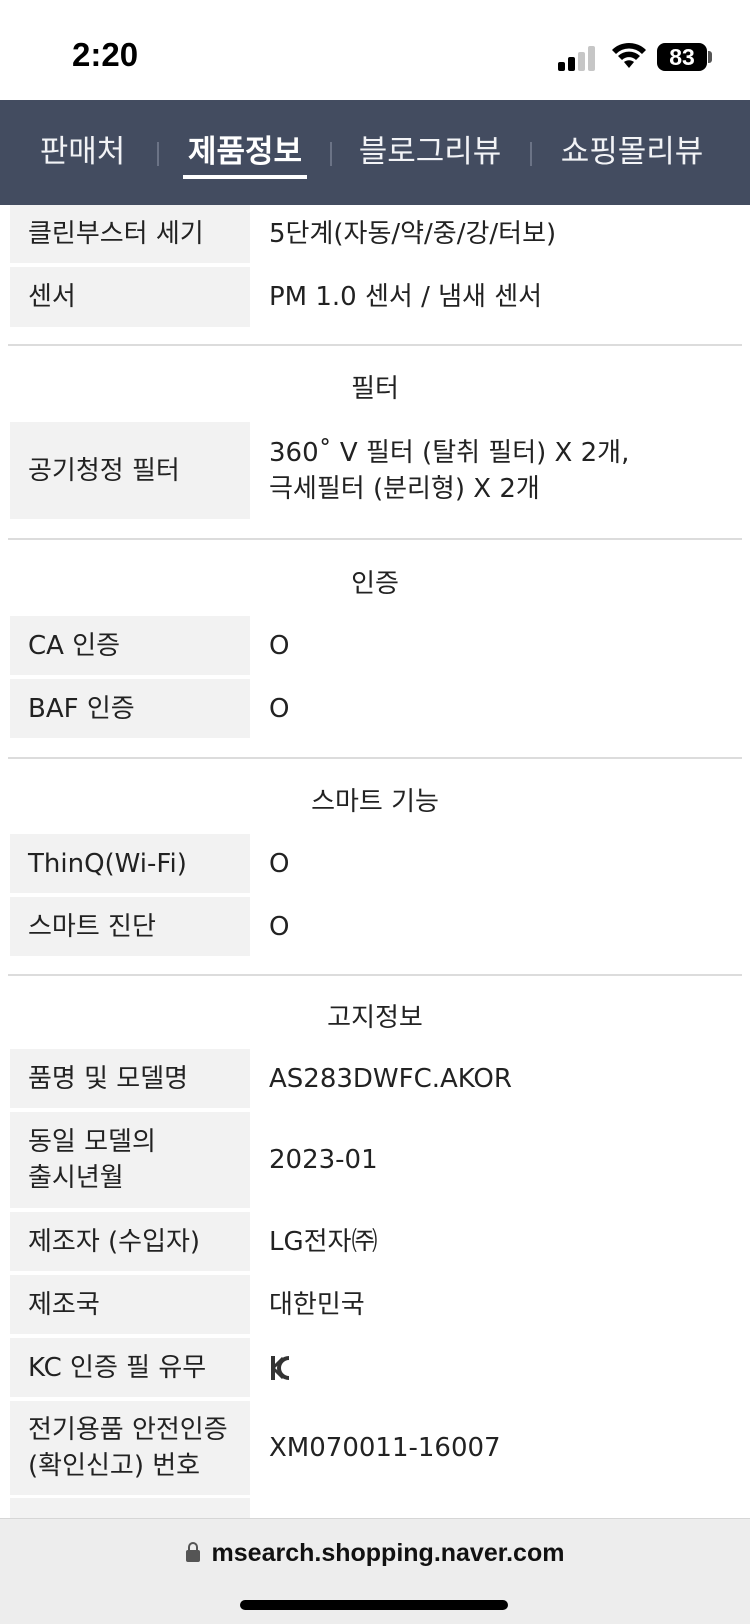 This screenshot has height=1624, width=750. What do you see at coordinates (128, 1430) in the screenshot?
I see `spec-label-line: 전기용품 안전인증` at bounding box center [128, 1430].